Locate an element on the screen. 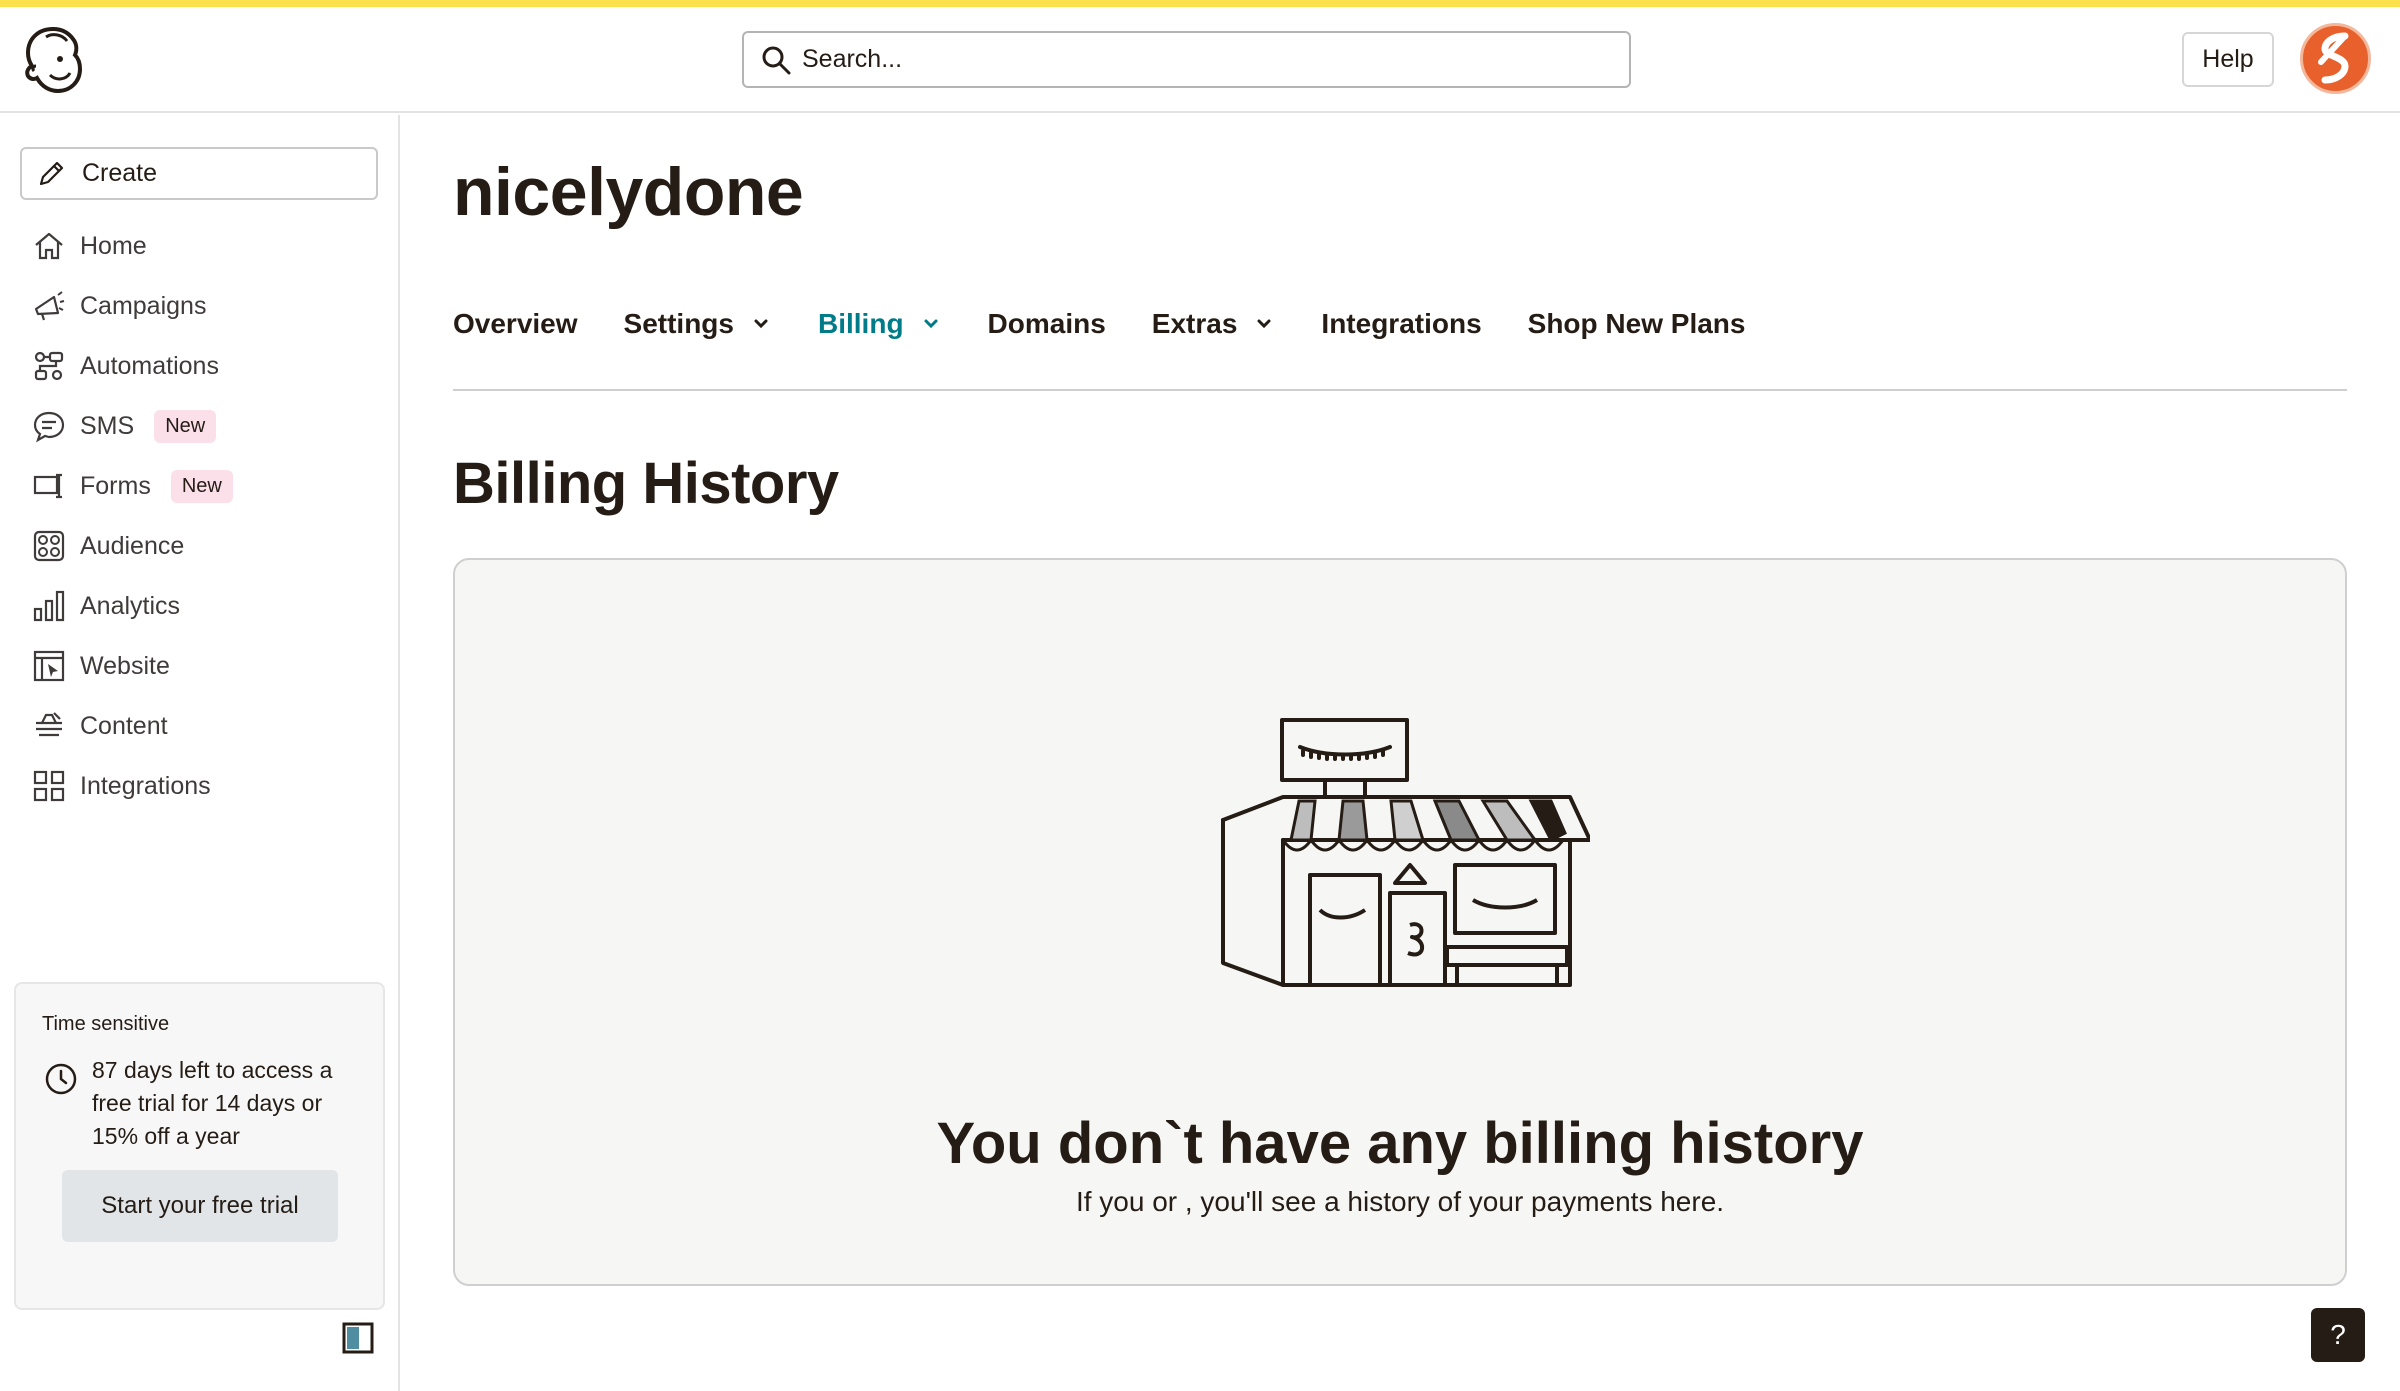 The width and height of the screenshot is (2400, 1391). integrations-icon is located at coordinates (49, 786).